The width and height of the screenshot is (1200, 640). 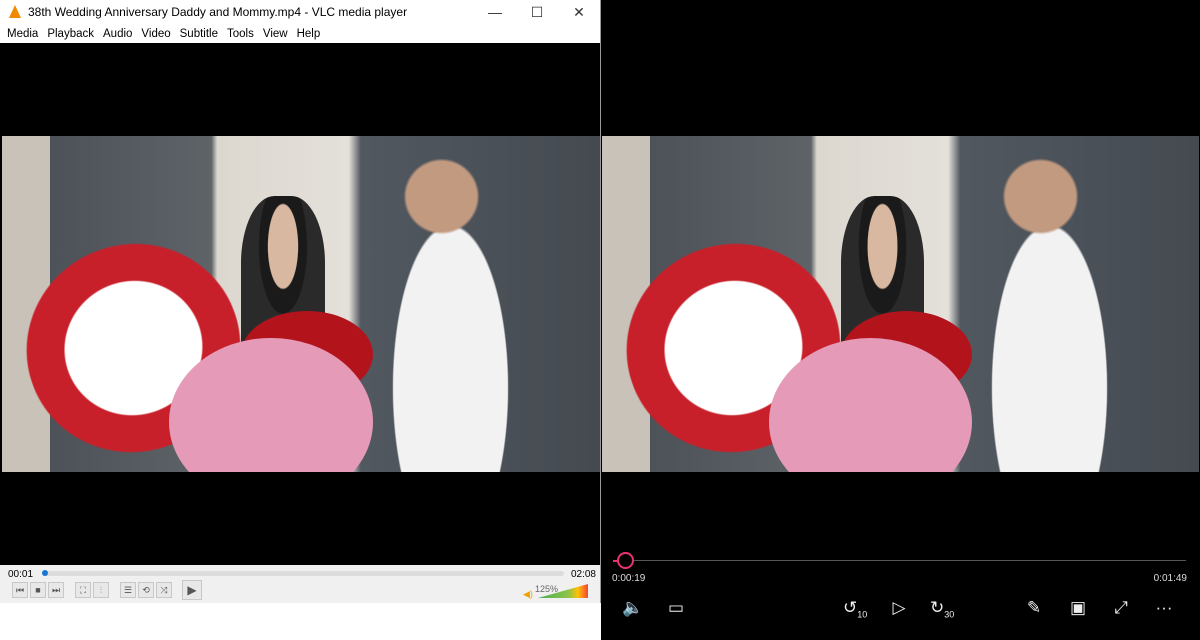 What do you see at coordinates (537, 12) in the screenshot?
I see `maximize-button: ☐` at bounding box center [537, 12].